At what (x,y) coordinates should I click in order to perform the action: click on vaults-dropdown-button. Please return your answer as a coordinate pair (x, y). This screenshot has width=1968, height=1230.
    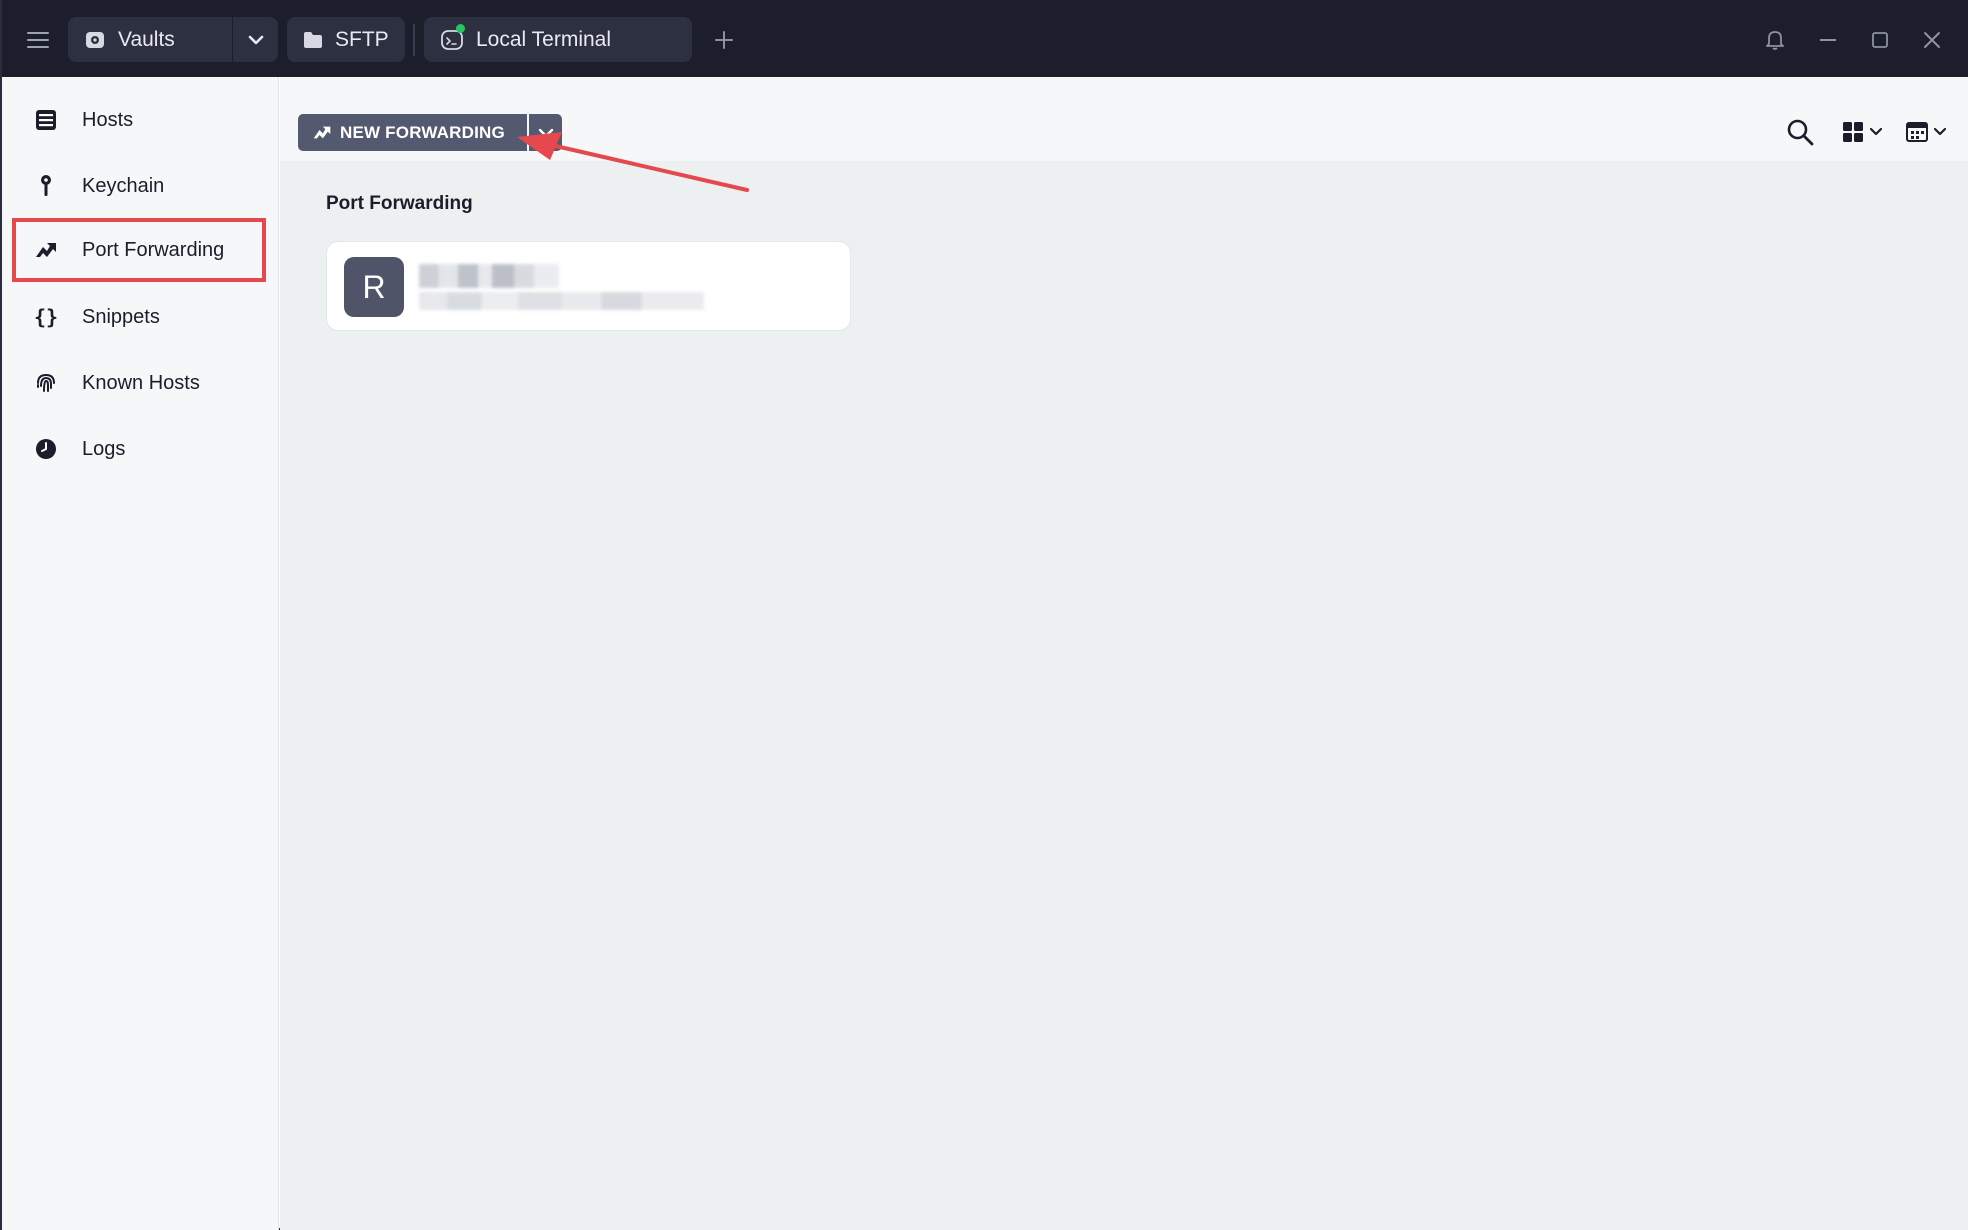
    Looking at the image, I should click on (255, 39).